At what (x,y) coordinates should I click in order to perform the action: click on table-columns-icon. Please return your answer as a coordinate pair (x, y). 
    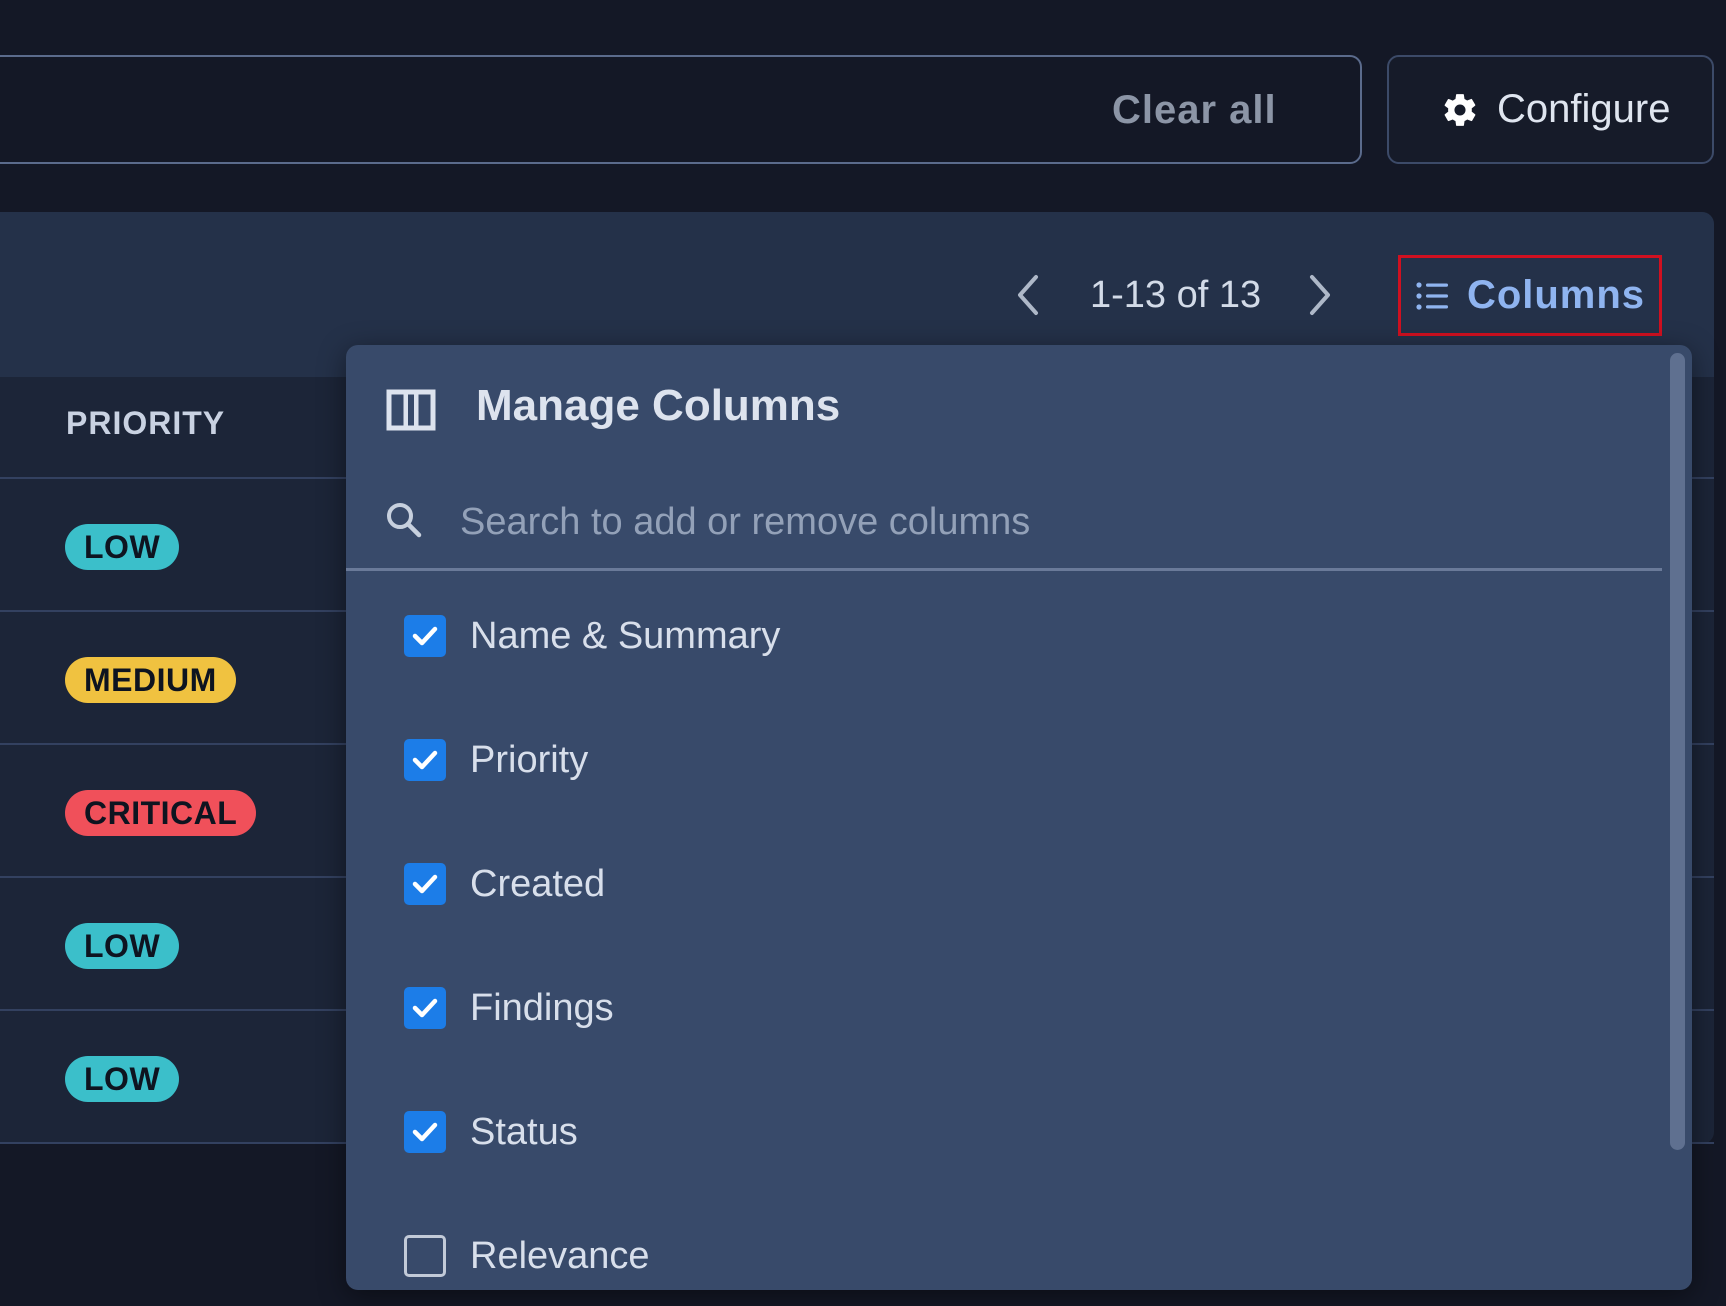
    Looking at the image, I should click on (411, 410).